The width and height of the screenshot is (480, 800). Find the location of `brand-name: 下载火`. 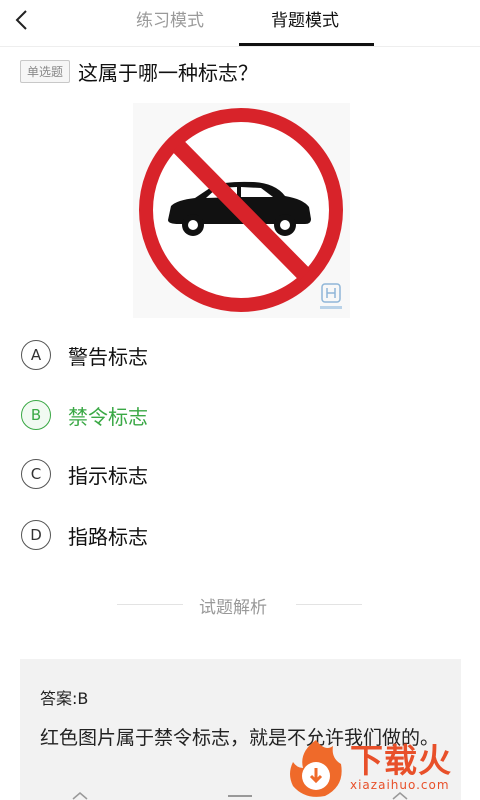

brand-name: 下载火 is located at coordinates (401, 760).